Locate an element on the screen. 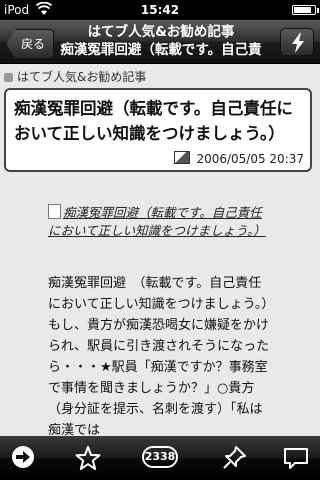 The width and height of the screenshot is (320, 480). feed-name-row: はてブ人気&お勧め記事 is located at coordinates (75, 76).